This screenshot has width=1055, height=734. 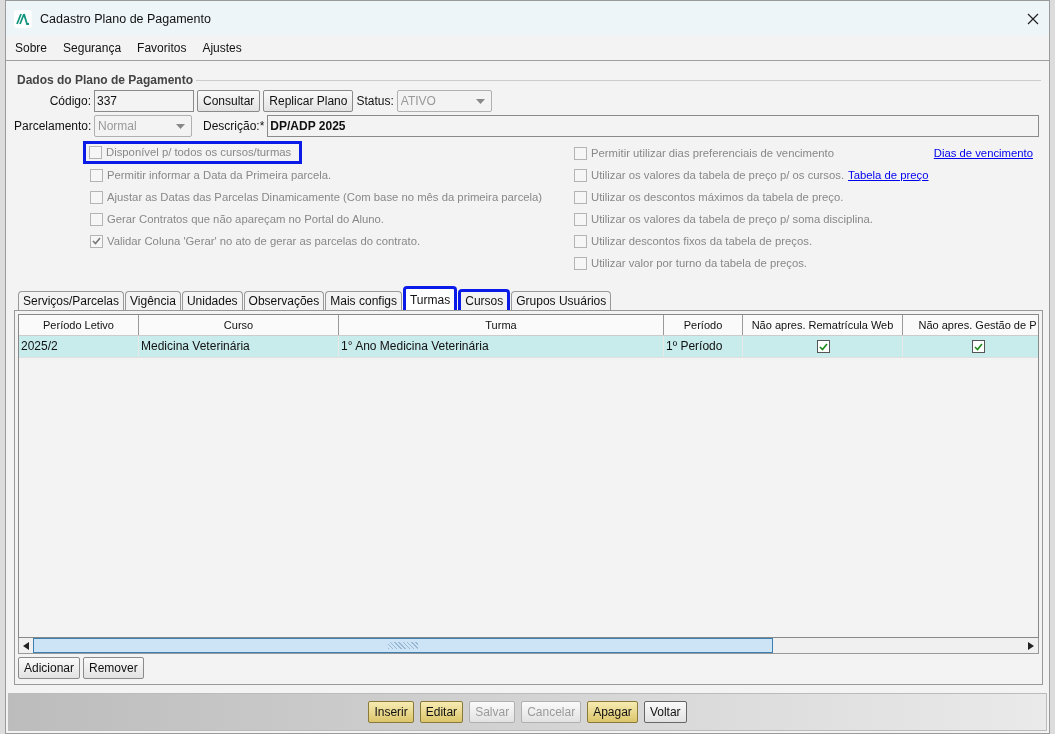 I want to click on footer-button: Editar, so click(x=441, y=712).